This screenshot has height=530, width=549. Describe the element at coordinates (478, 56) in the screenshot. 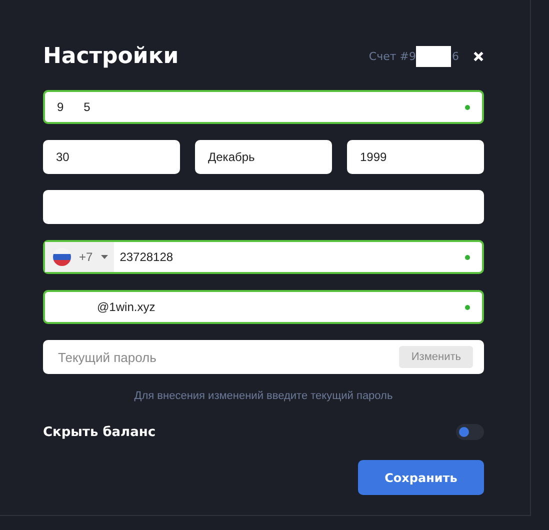

I see `close-icon` at that location.